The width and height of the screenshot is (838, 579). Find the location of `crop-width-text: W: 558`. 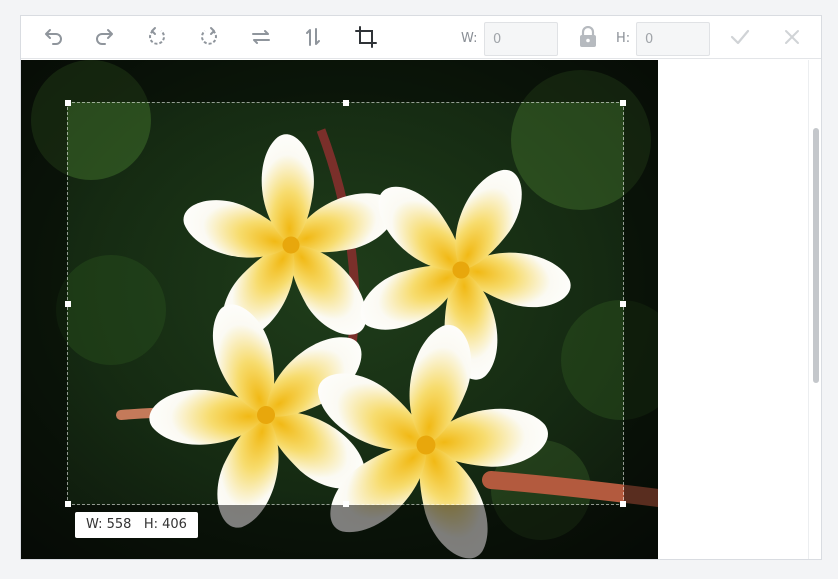

crop-width-text: W: 558 is located at coordinates (109, 524).